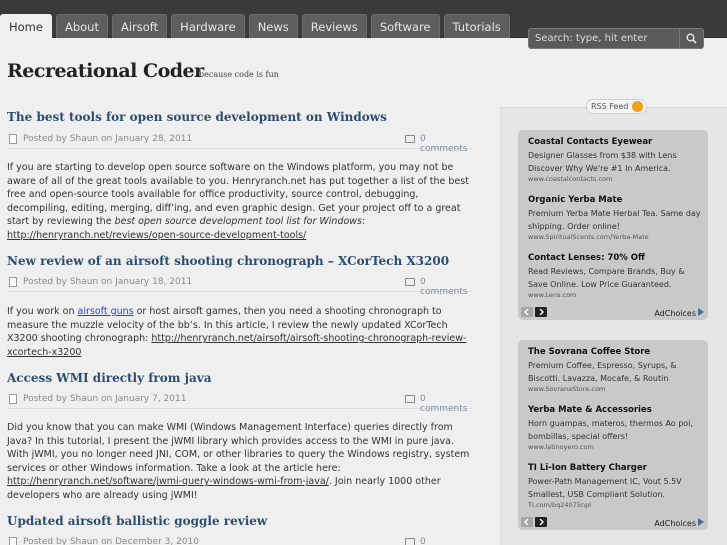 The height and width of the screenshot is (545, 727). Describe the element at coordinates (616, 468) in the screenshot. I see `ad-title: TI Li-Ion Battery Charger` at that location.